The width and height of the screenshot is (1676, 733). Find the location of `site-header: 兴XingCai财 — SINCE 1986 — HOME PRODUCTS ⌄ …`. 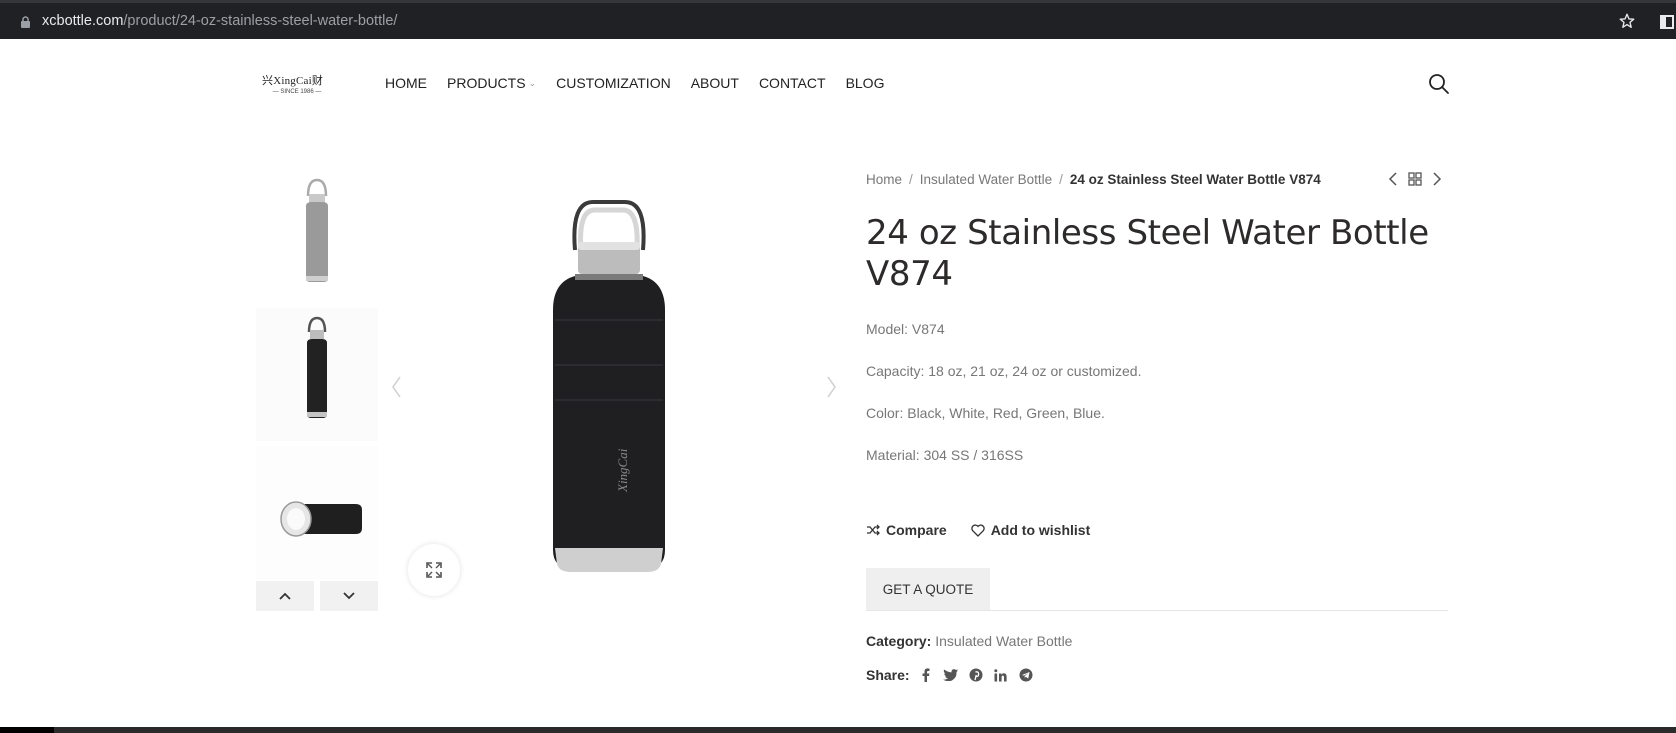

site-header: 兴XingCai财 — SINCE 1986 — HOME PRODUCTS ⌄ … is located at coordinates (838, 84).